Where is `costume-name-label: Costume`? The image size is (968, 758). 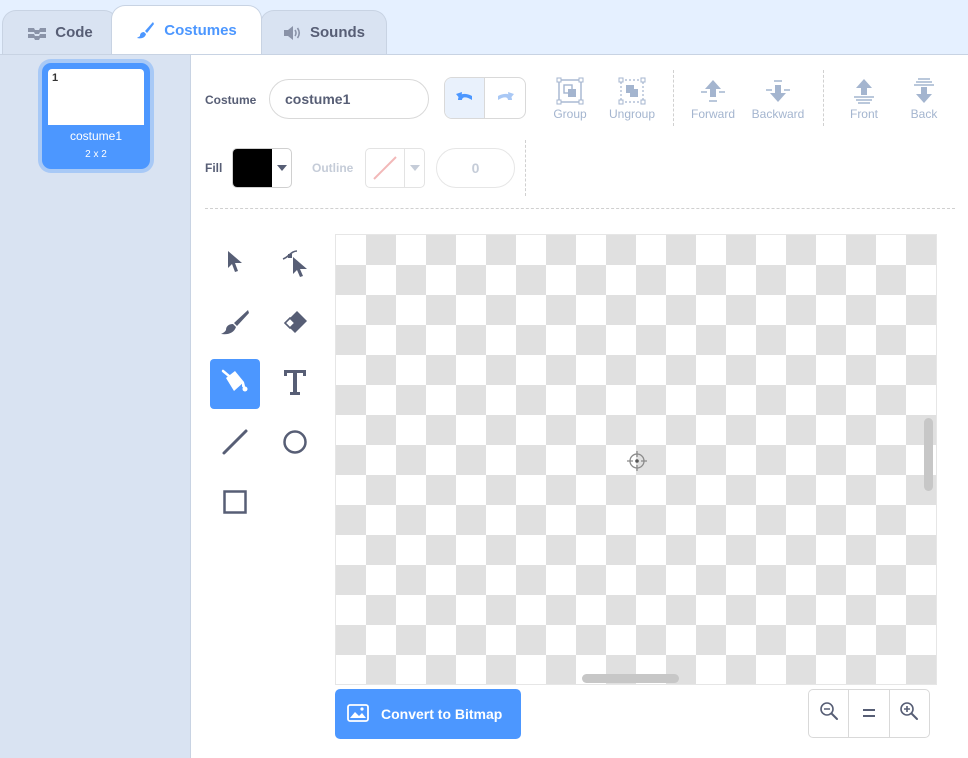 costume-name-label: Costume is located at coordinates (231, 100).